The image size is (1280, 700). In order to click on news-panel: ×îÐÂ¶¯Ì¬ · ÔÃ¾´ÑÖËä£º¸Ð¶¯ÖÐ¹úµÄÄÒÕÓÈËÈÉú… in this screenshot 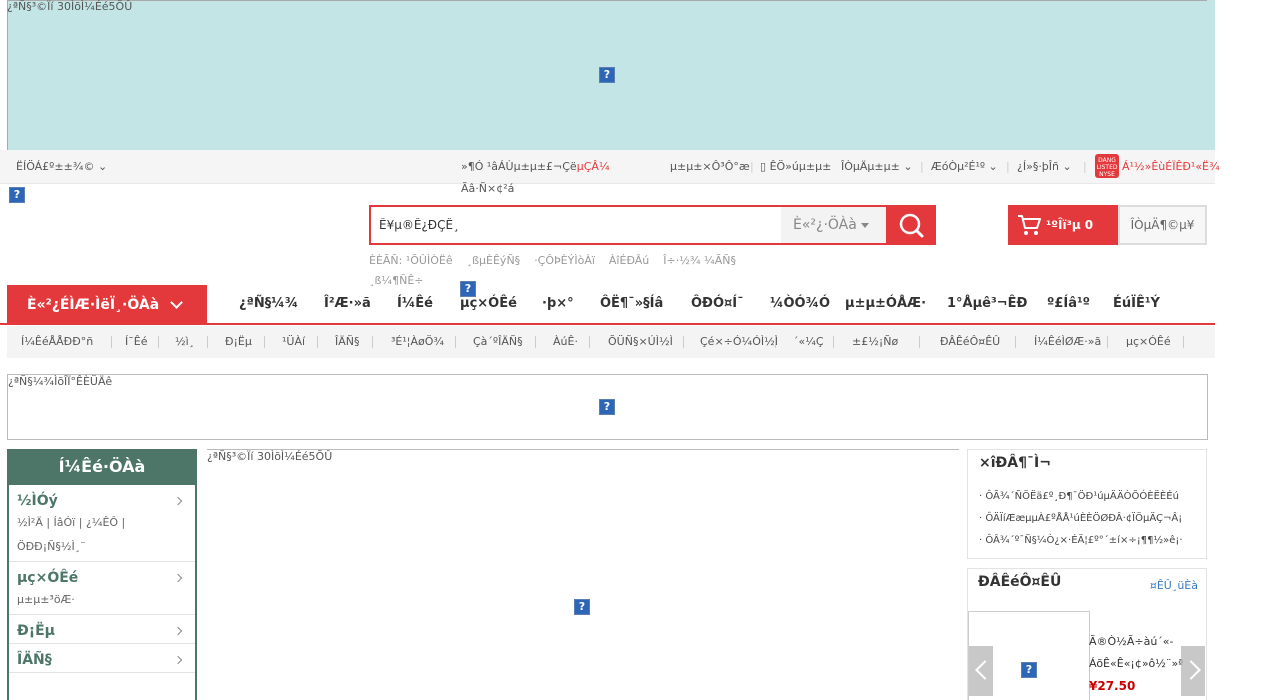, I will do `click(1087, 504)`.